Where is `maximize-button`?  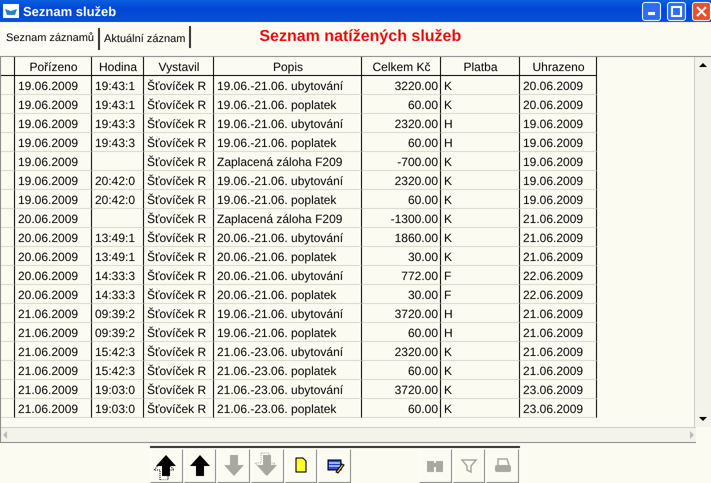
maximize-button is located at coordinates (676, 11).